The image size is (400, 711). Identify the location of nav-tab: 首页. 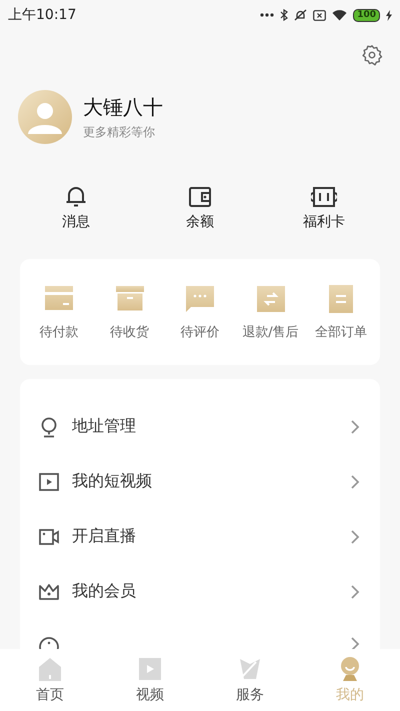
(50, 680).